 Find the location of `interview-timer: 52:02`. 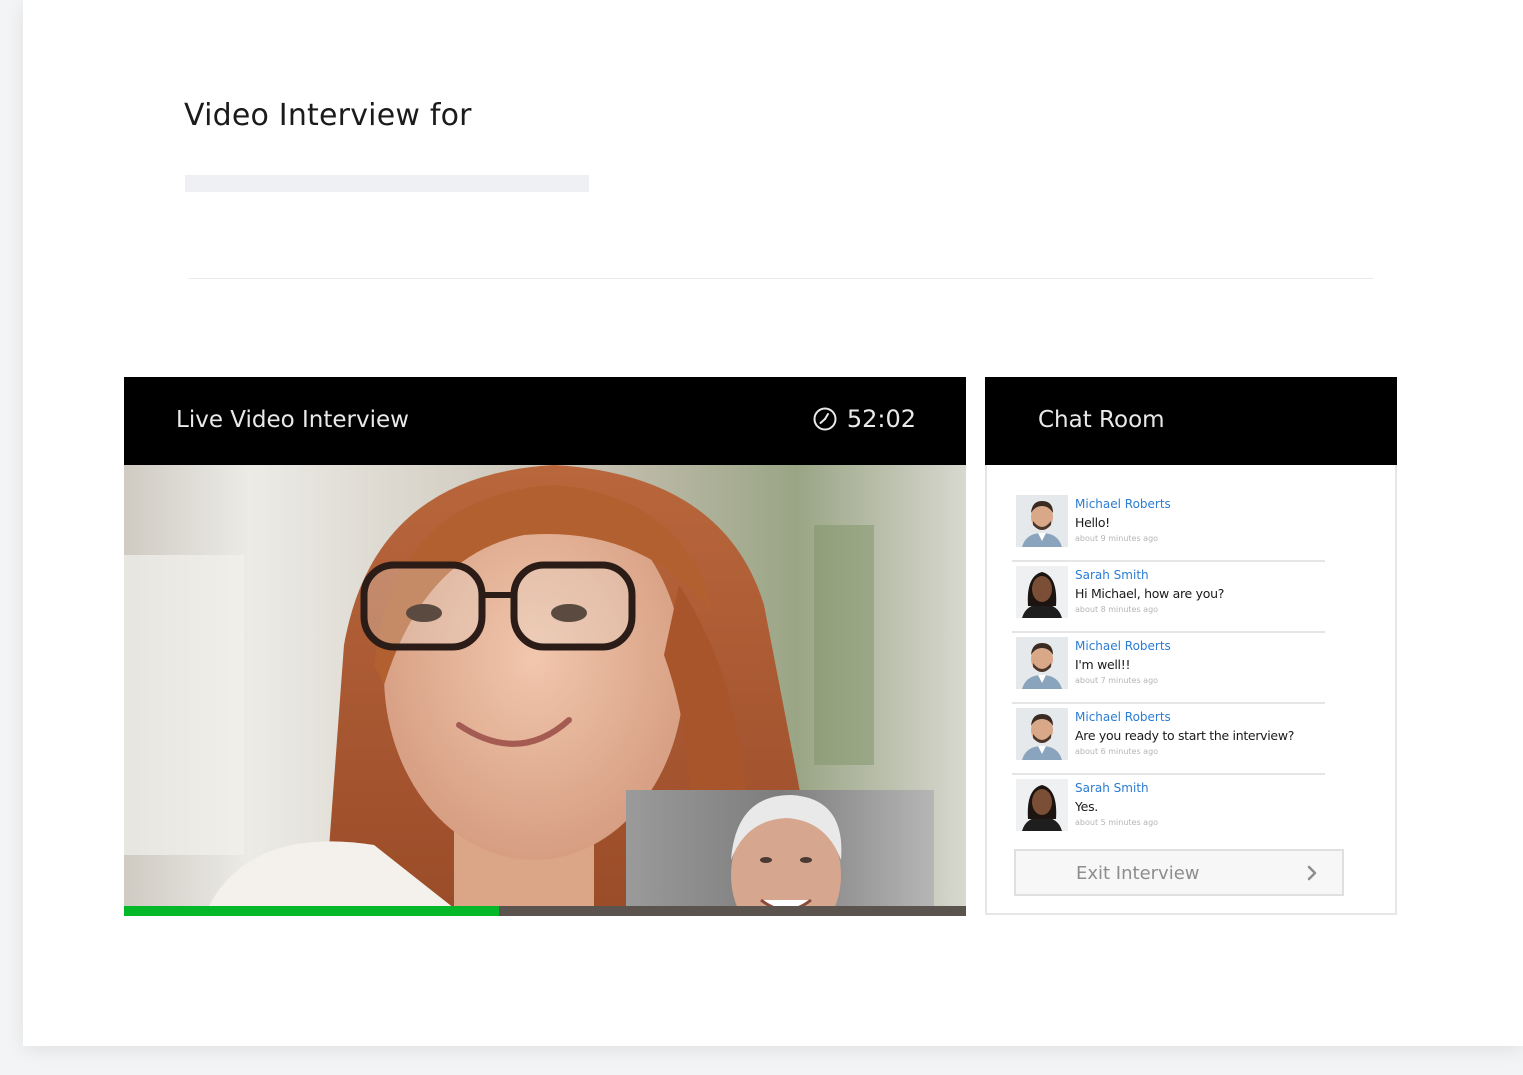

interview-timer: 52:02 is located at coordinates (864, 419).